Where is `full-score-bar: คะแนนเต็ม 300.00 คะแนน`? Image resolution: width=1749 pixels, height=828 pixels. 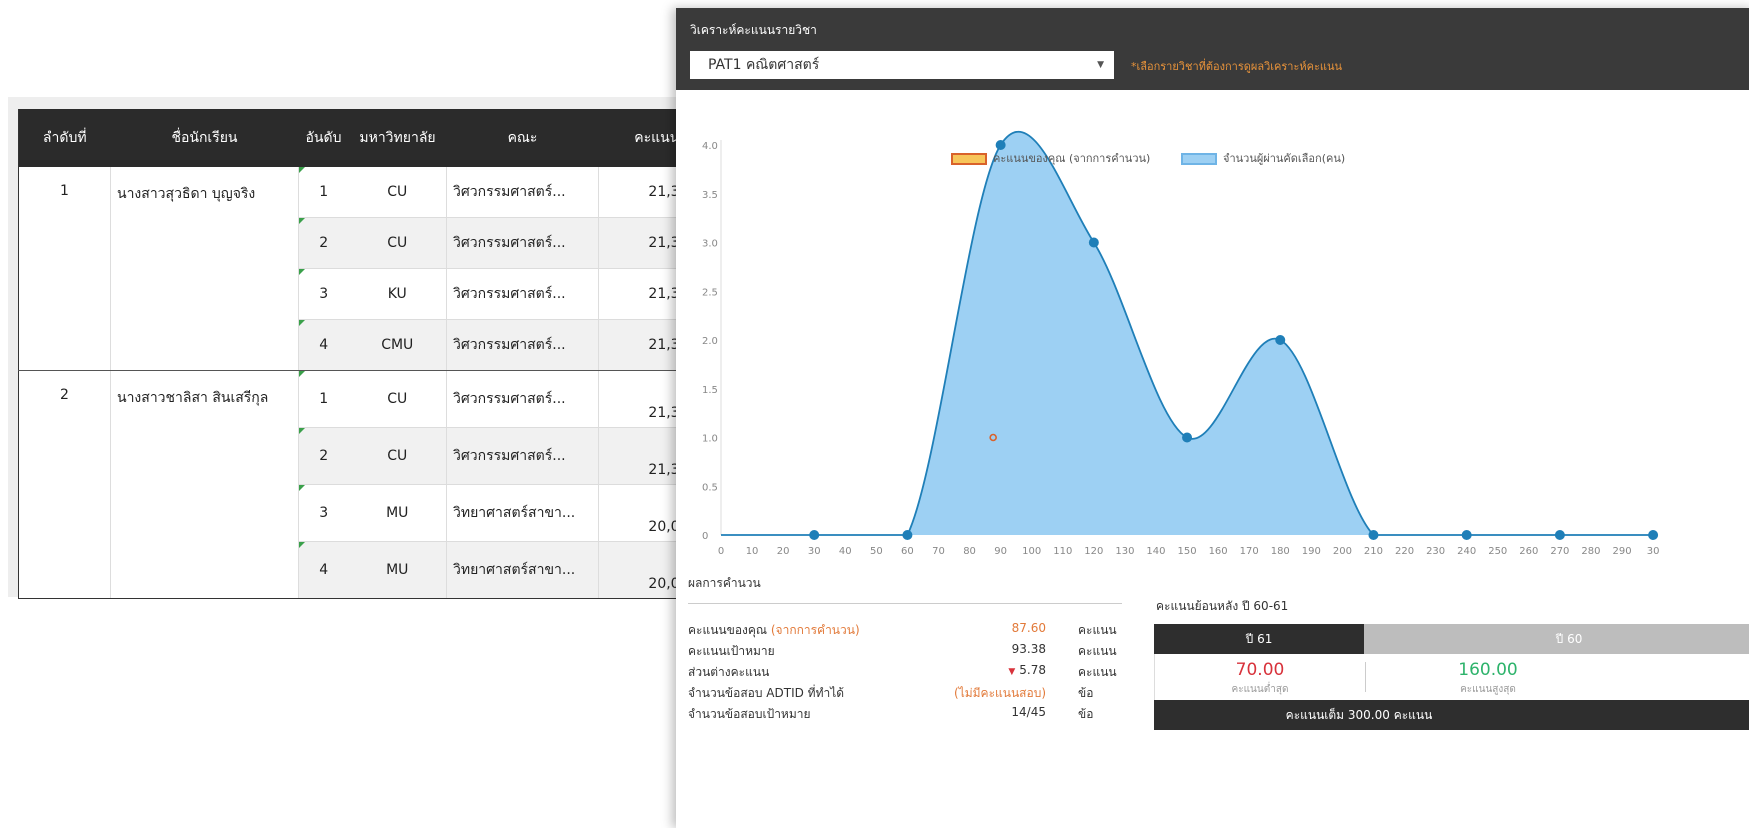
full-score-bar: คะแนนเต็ม 300.00 คะแนน is located at coordinates (1451, 715).